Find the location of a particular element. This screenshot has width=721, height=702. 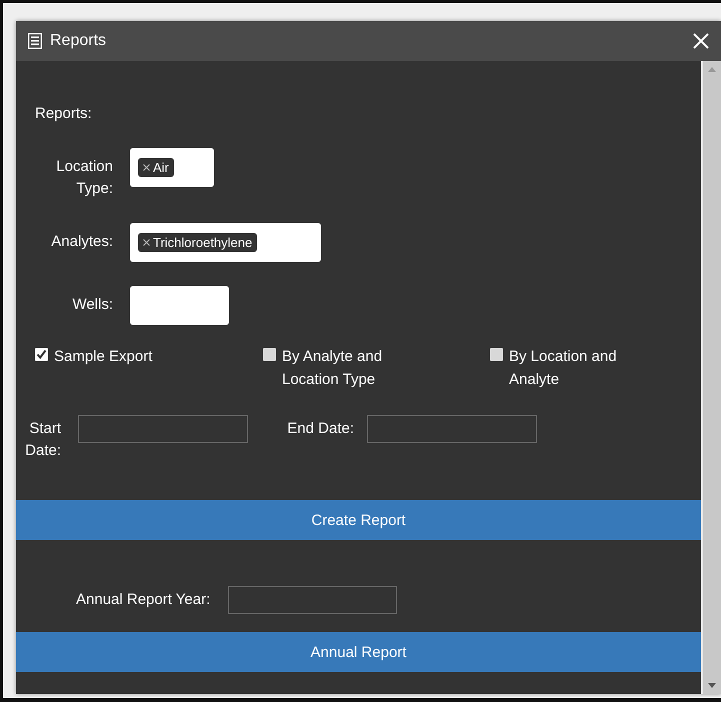

tag-chip: Trichloroethylene is located at coordinates (198, 242).